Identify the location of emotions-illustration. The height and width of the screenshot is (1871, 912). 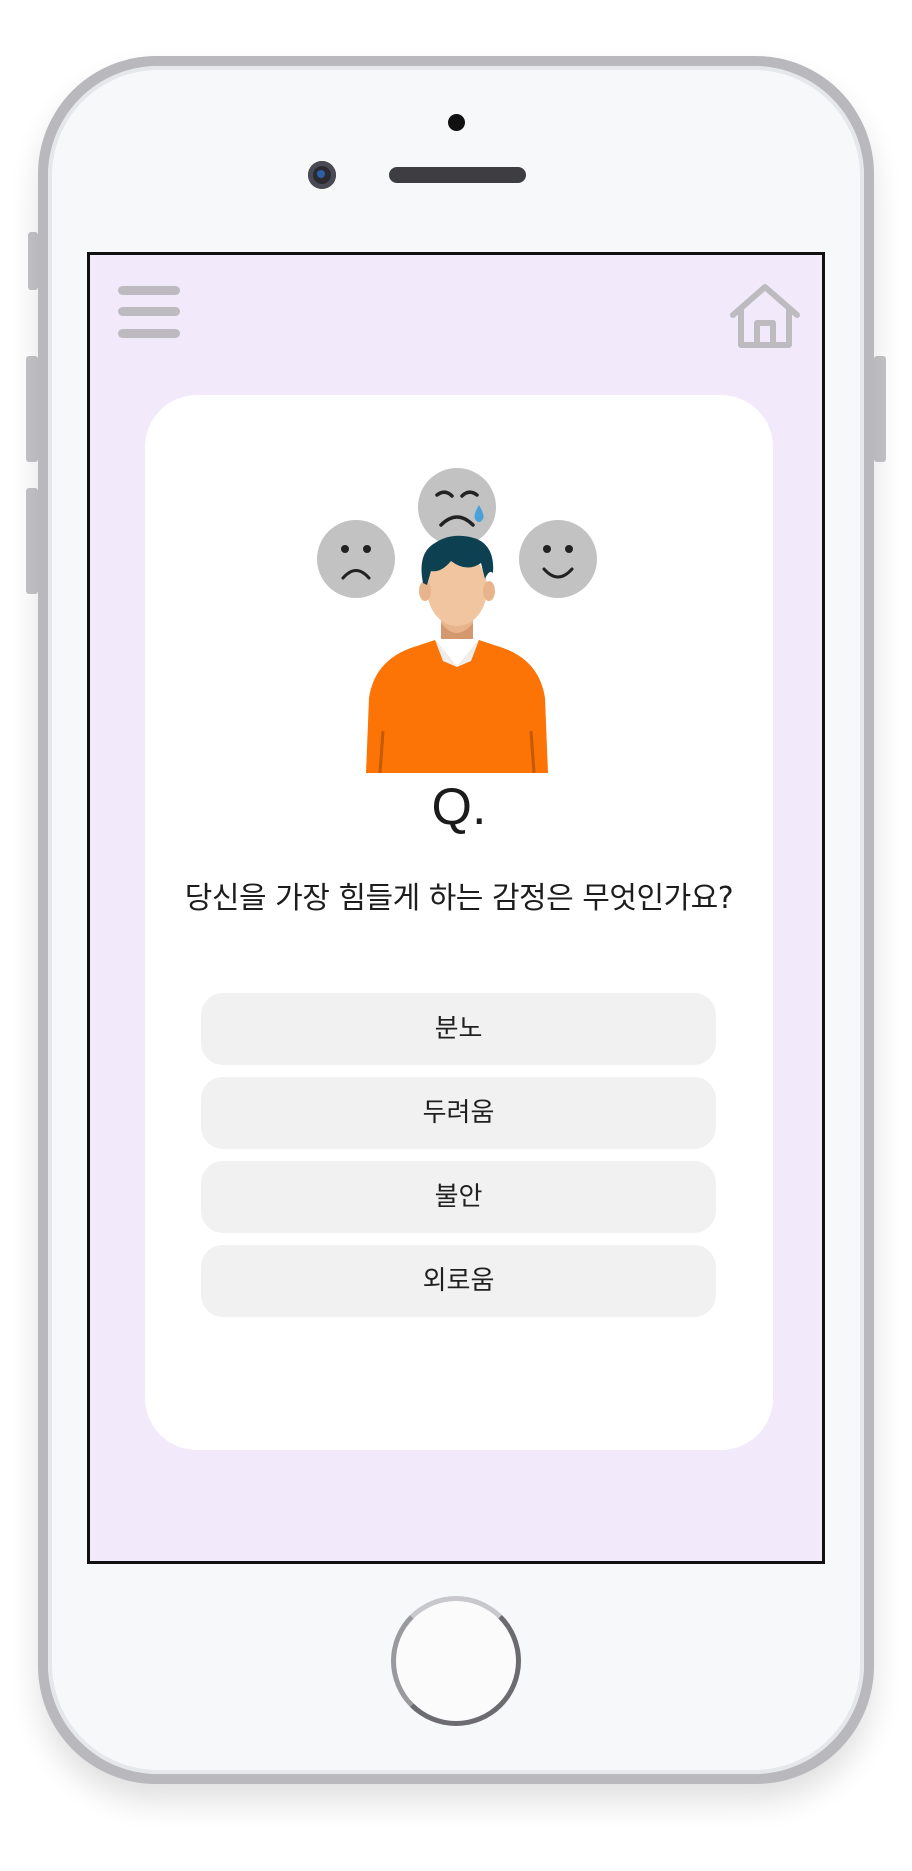
(457, 620).